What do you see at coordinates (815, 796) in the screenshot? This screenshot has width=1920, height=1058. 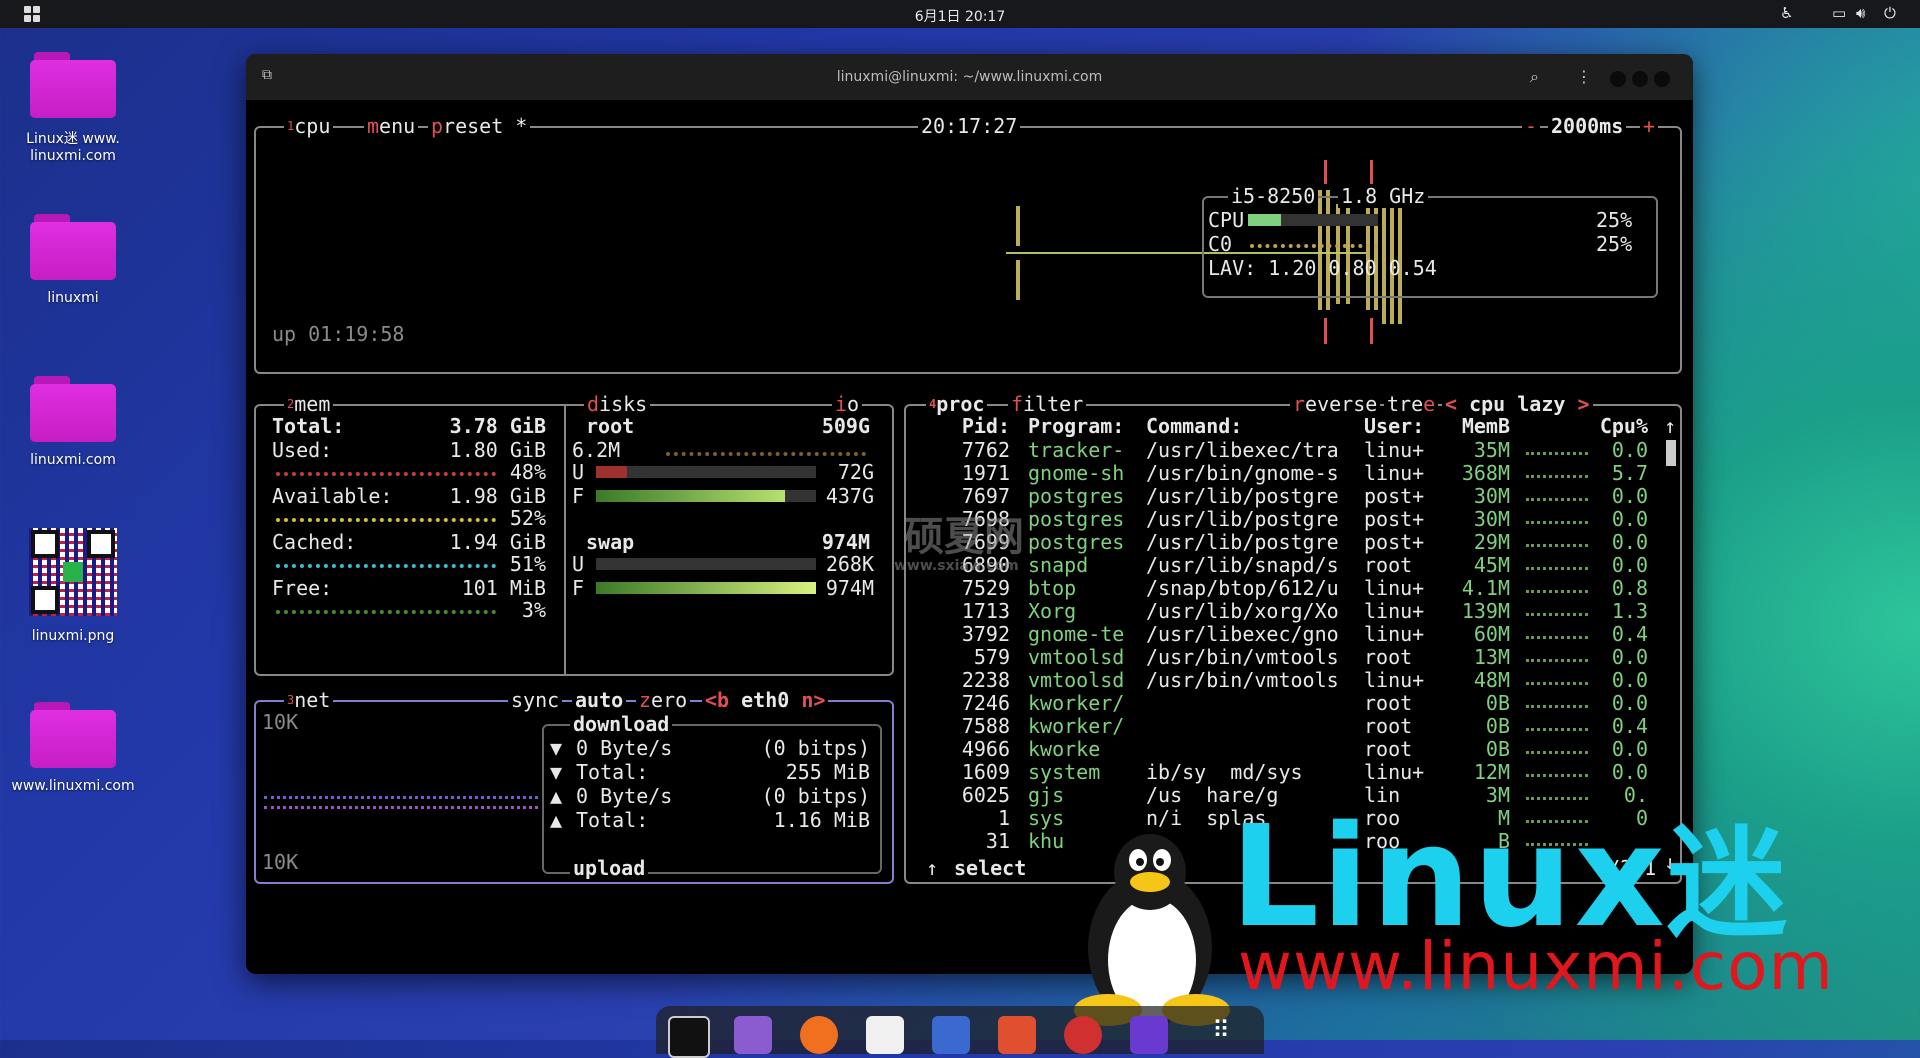 I see `net-ul-bitrate: (0 bitps)` at bounding box center [815, 796].